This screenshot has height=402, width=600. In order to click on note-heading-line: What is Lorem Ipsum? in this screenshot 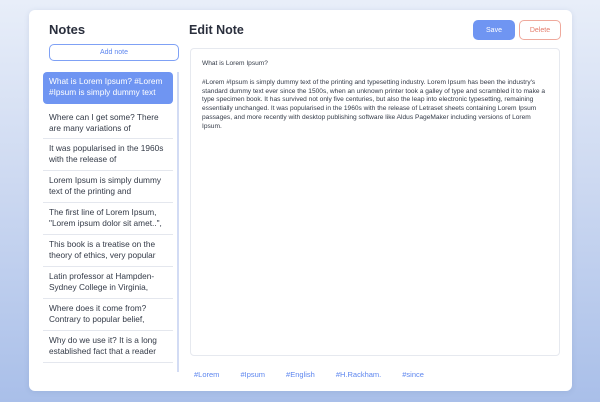, I will do `click(235, 63)`.